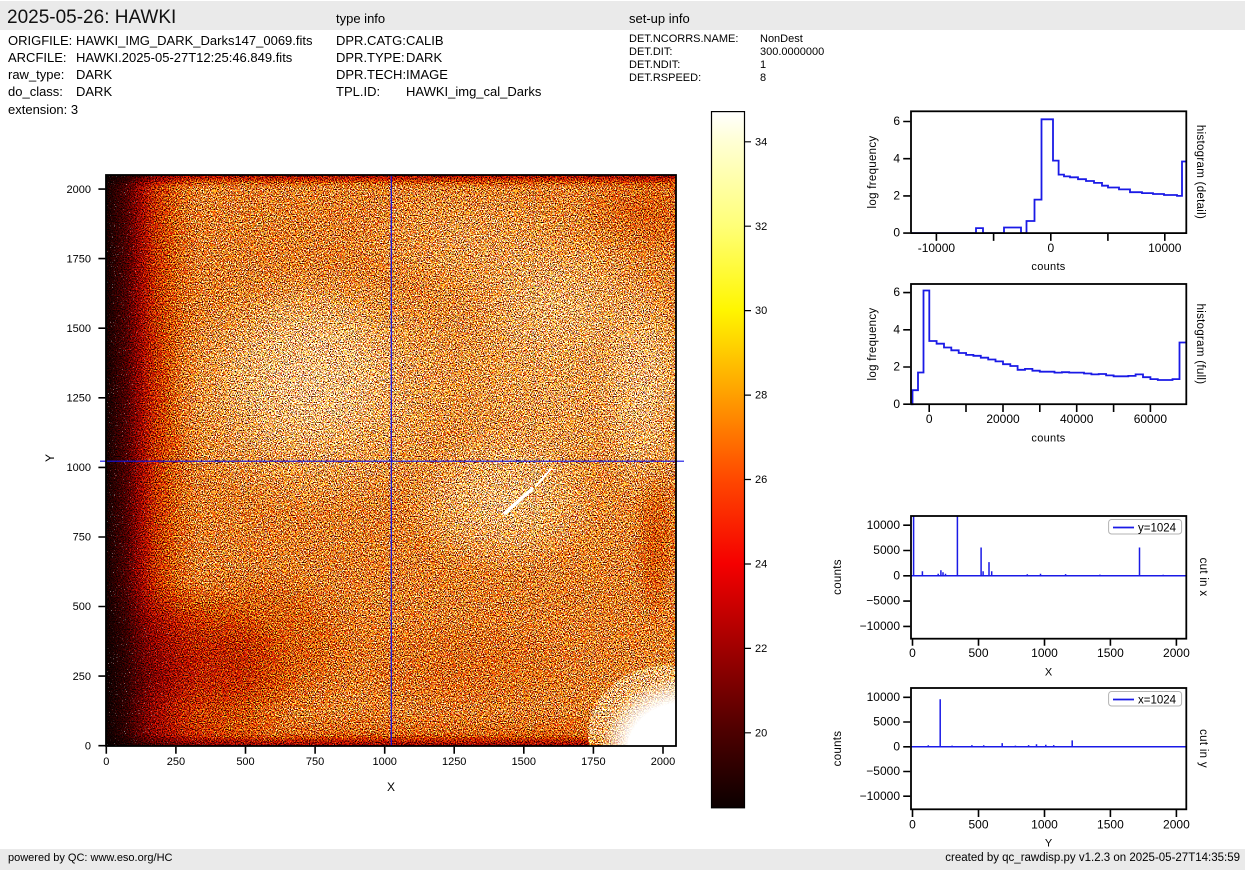 This screenshot has width=1245, height=870. Describe the element at coordinates (761, 227) in the screenshot. I see `svg-text: 32` at that location.